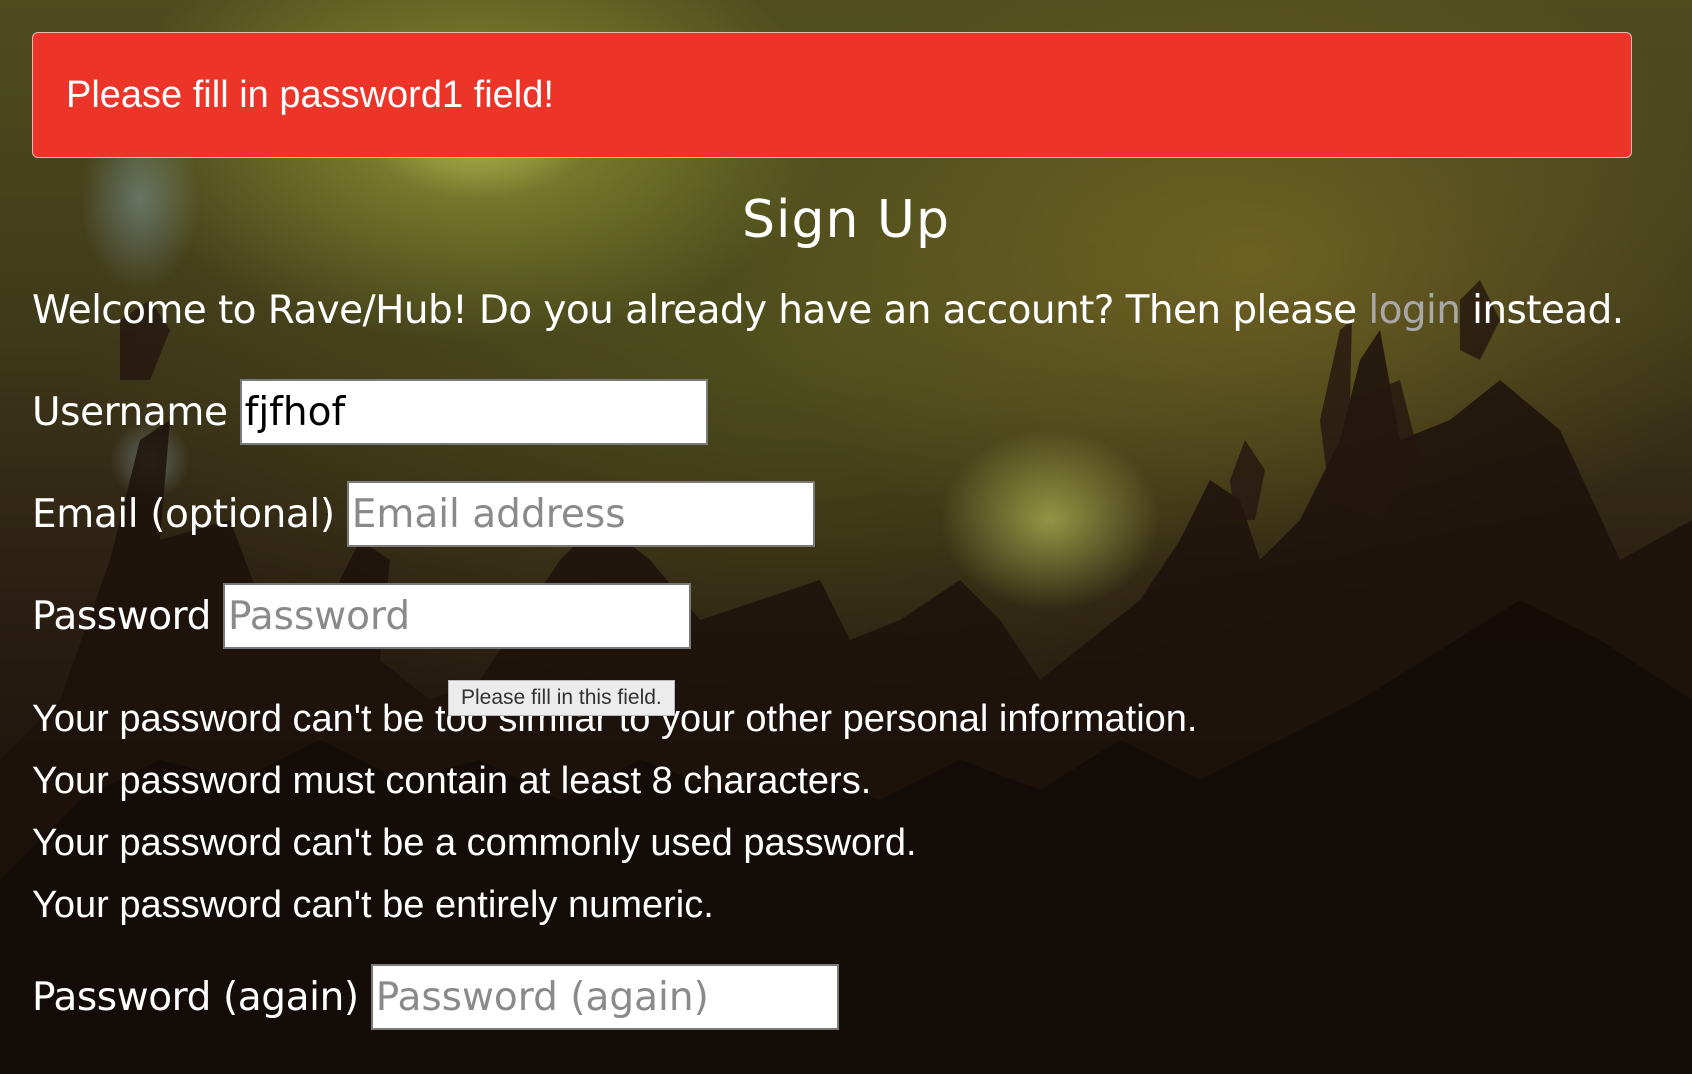  I want to click on password-again-input, so click(604, 997).